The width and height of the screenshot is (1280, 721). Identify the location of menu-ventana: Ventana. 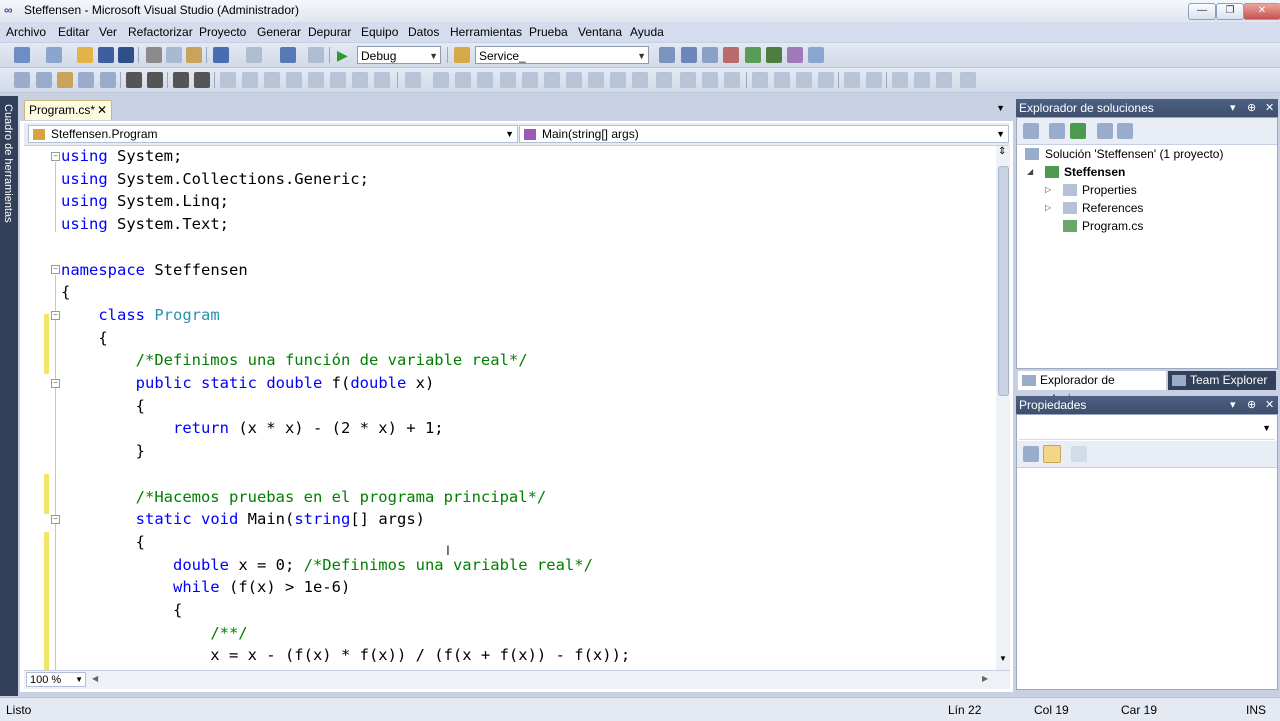
(600, 32).